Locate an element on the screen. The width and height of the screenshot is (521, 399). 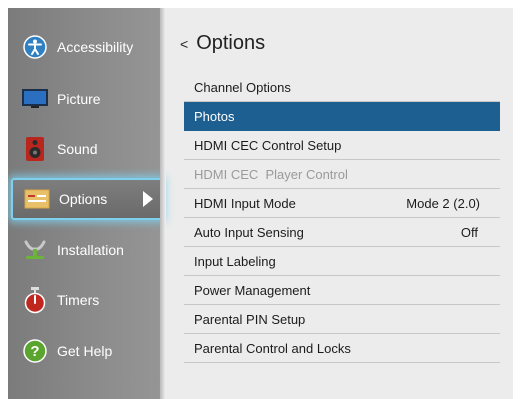
picture-icon is located at coordinates (35, 99).